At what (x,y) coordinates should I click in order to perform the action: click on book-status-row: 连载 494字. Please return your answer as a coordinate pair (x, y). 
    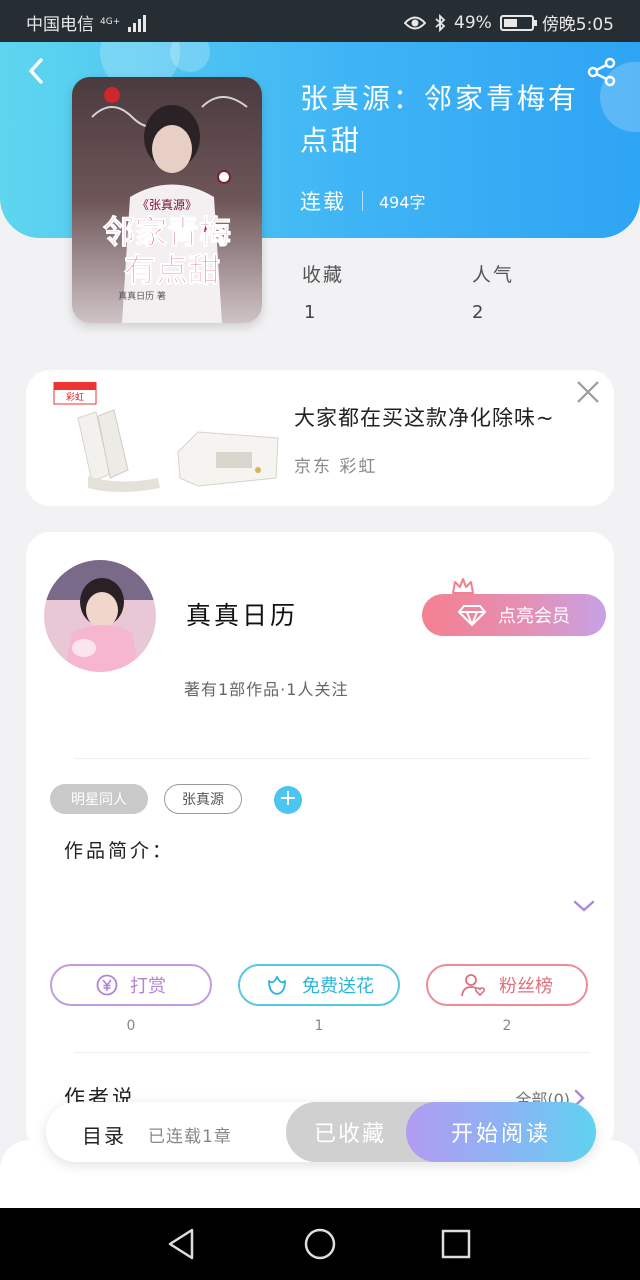
    Looking at the image, I should click on (363, 201).